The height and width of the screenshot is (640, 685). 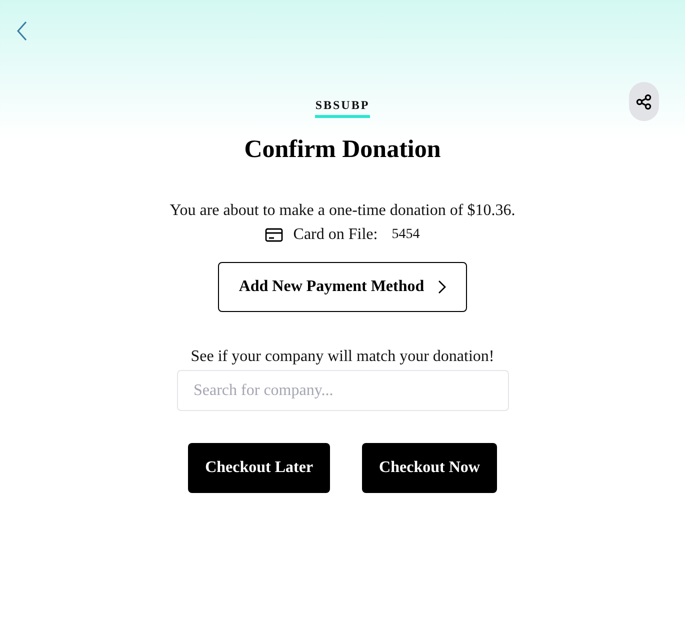 I want to click on chevron-right-icon, so click(x=442, y=287).